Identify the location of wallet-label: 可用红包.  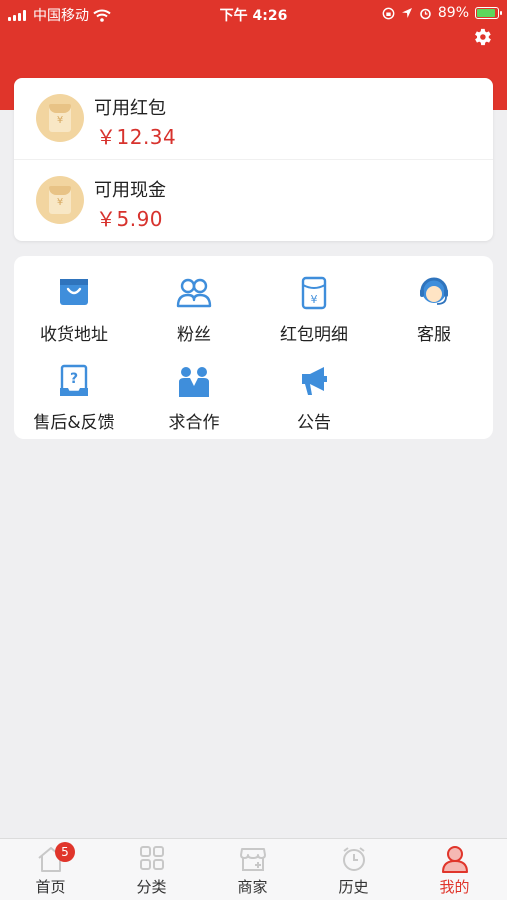
(130, 108).